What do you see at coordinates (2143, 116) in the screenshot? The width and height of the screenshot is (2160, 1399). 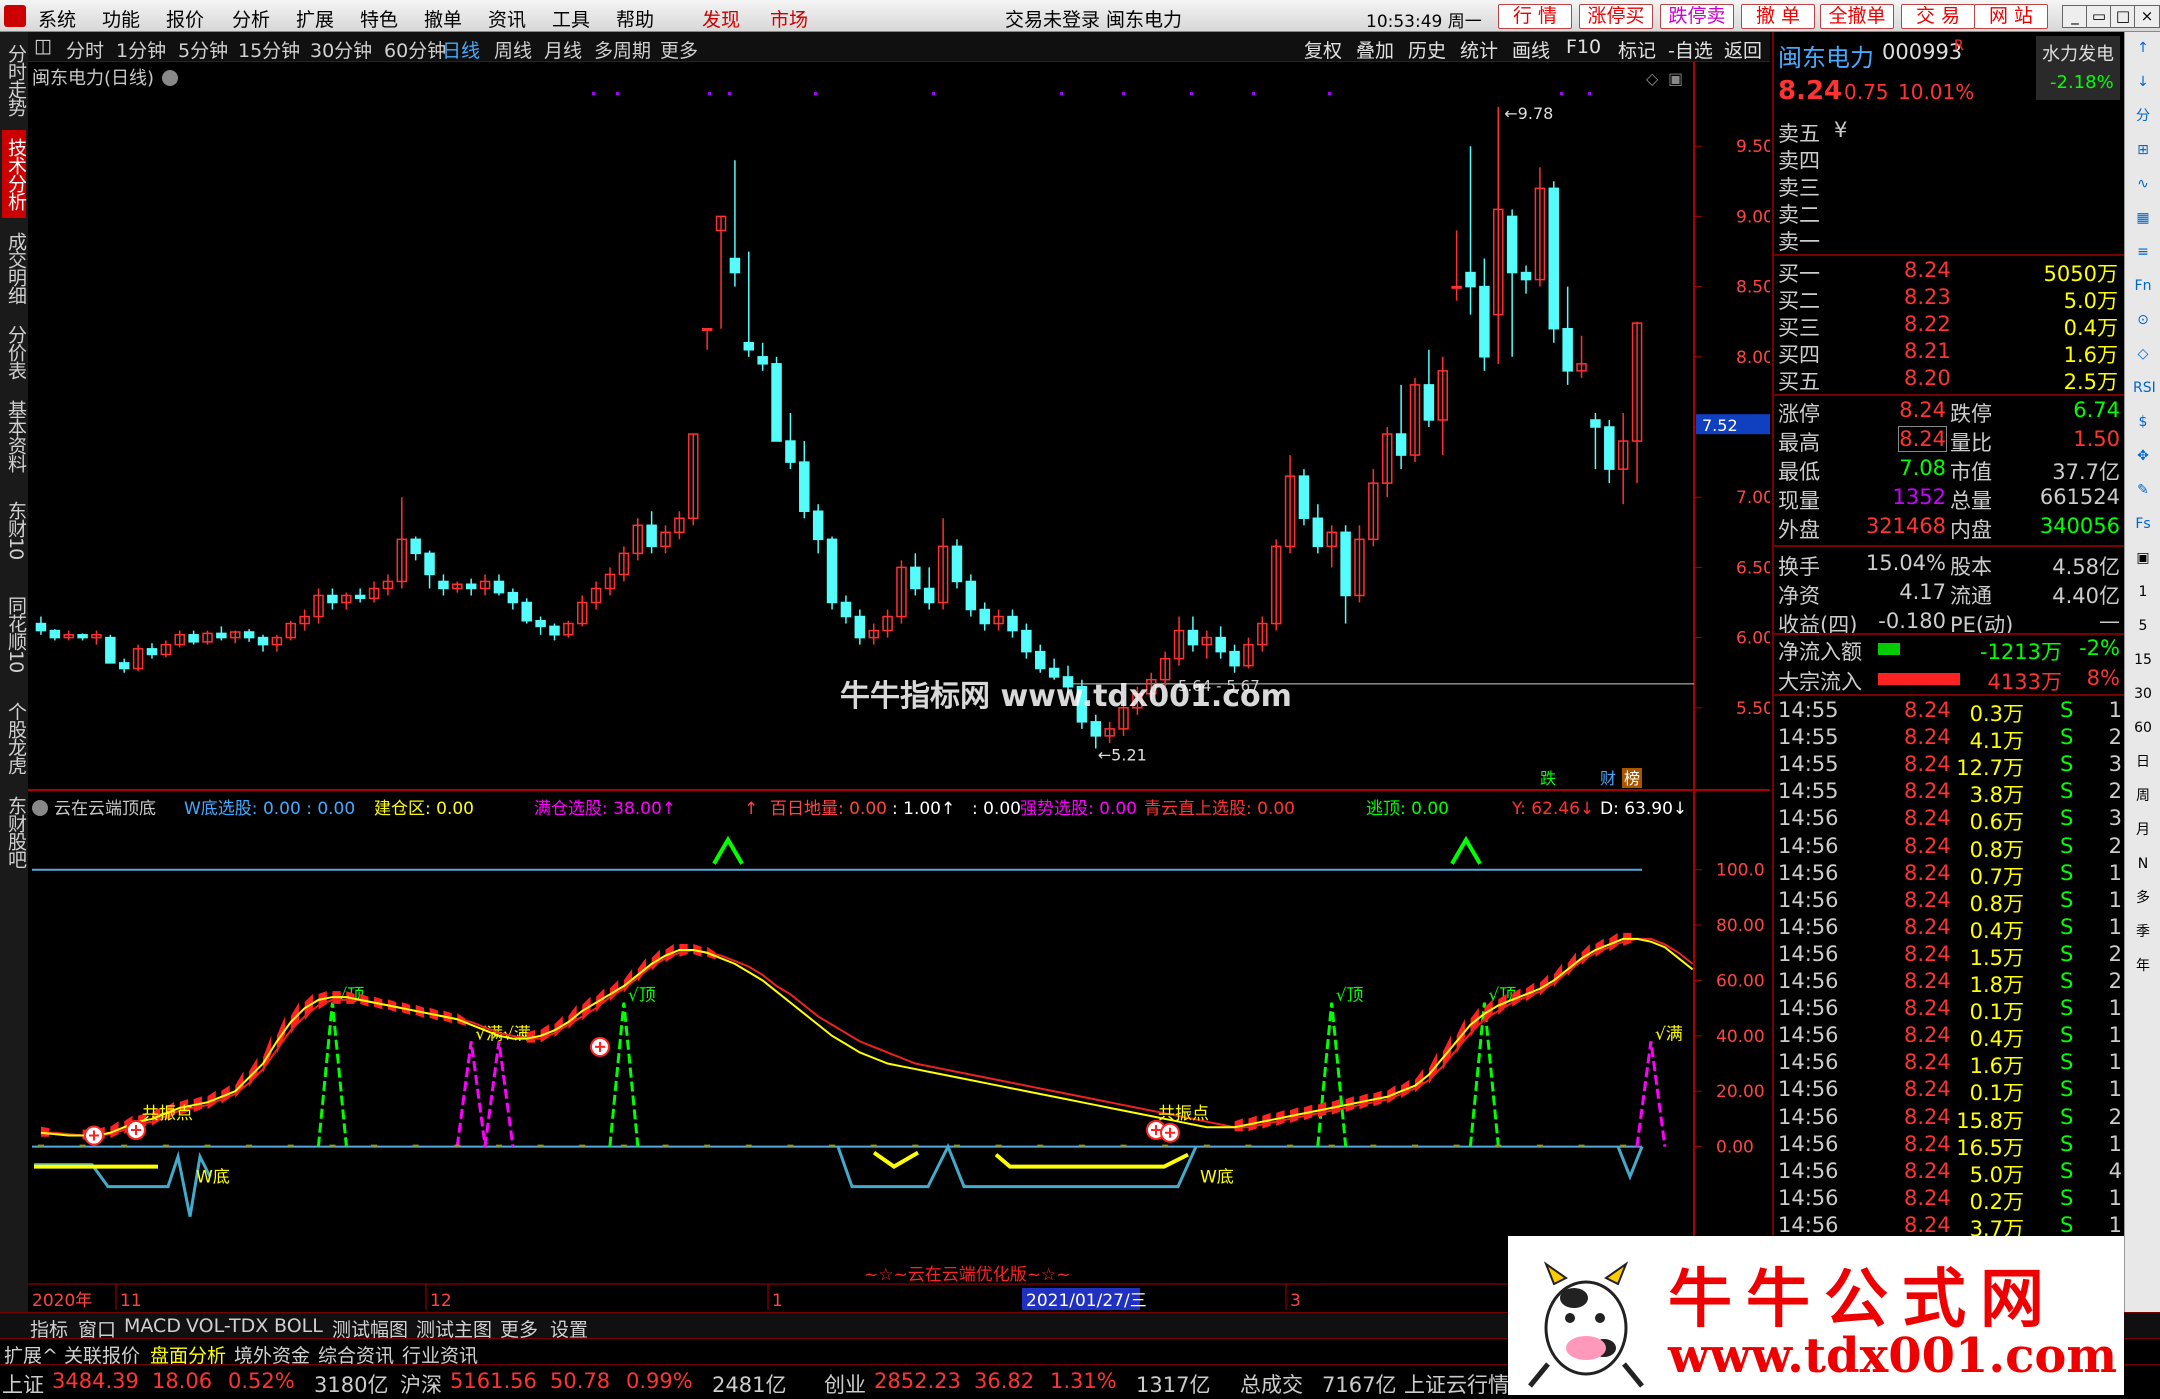 I see `side-tool-button: 分` at bounding box center [2143, 116].